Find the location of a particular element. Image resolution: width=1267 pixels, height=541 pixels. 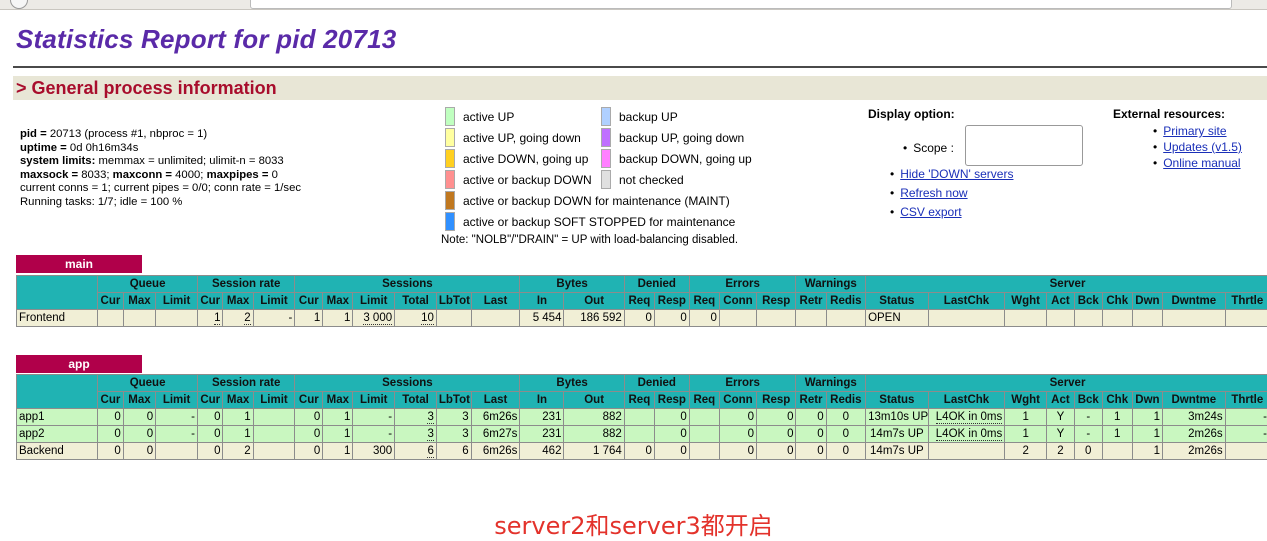

table-cell: L4OK in 0ms is located at coordinates (966, 417).